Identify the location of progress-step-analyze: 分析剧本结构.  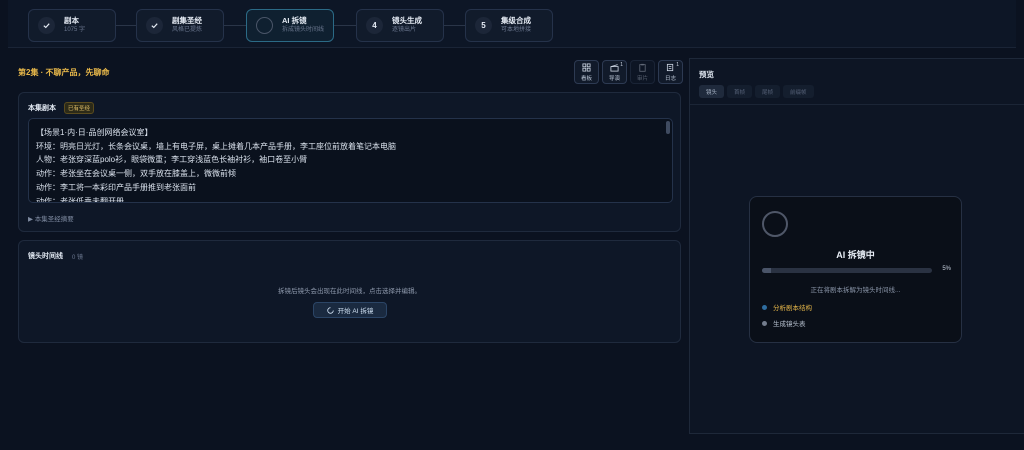
(787, 307).